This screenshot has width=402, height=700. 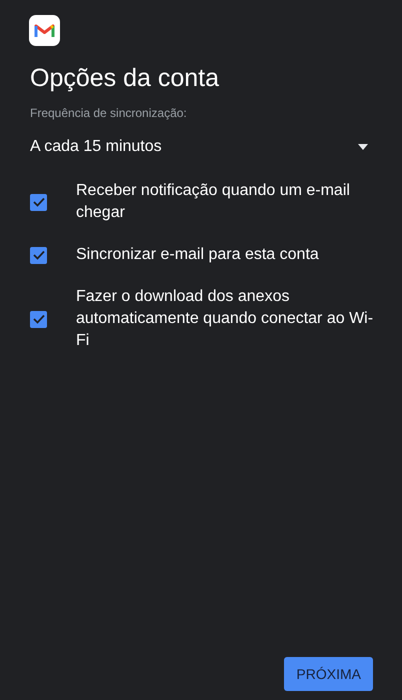 What do you see at coordinates (124, 78) in the screenshot?
I see `page-title: Opções da conta` at bounding box center [124, 78].